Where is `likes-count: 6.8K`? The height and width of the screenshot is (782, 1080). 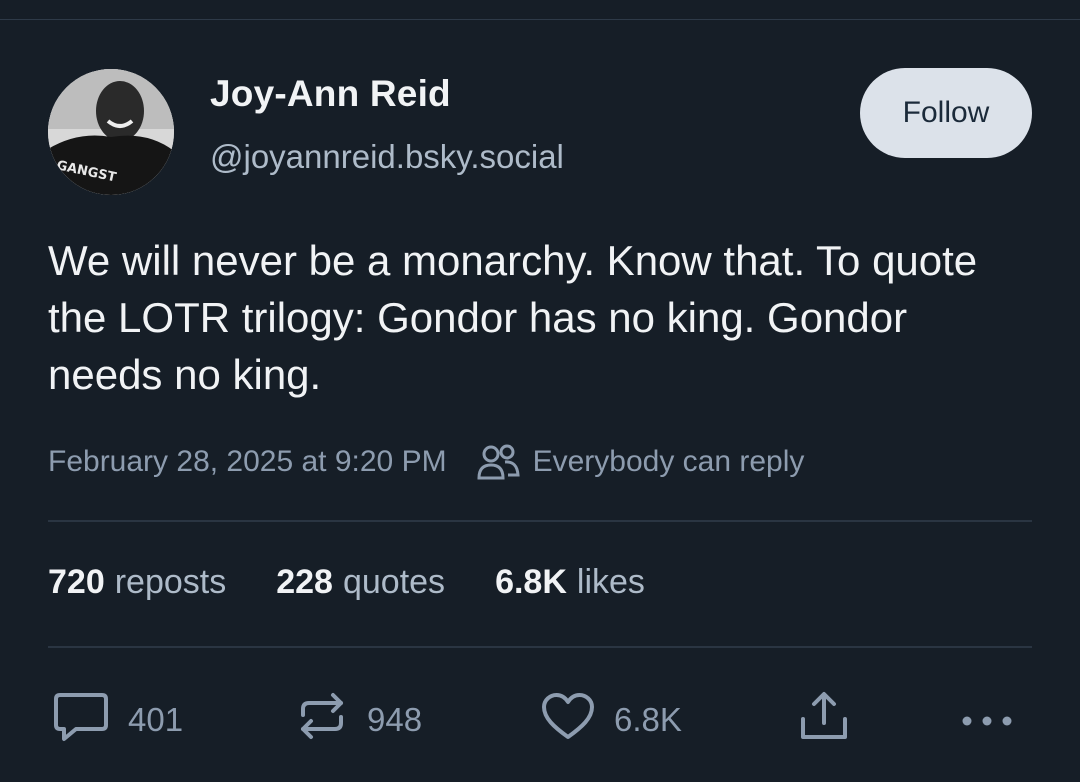
likes-count: 6.8K is located at coordinates (531, 582).